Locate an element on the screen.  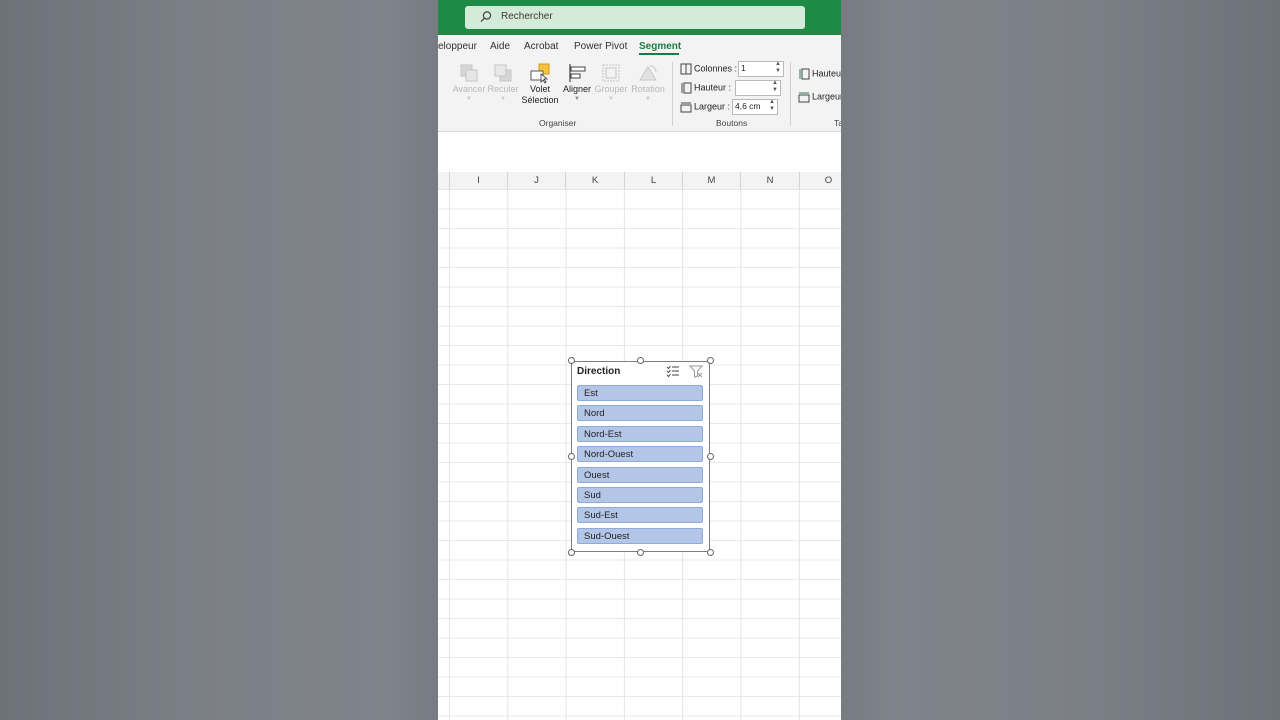
tab-segment: Segment is located at coordinates (660, 46).